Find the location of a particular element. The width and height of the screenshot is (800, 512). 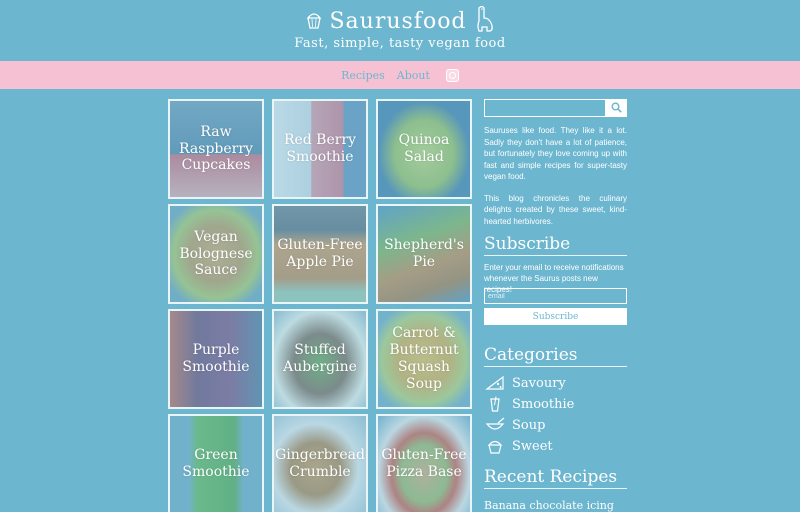

nav-recipes-link: Recipes is located at coordinates (363, 75).